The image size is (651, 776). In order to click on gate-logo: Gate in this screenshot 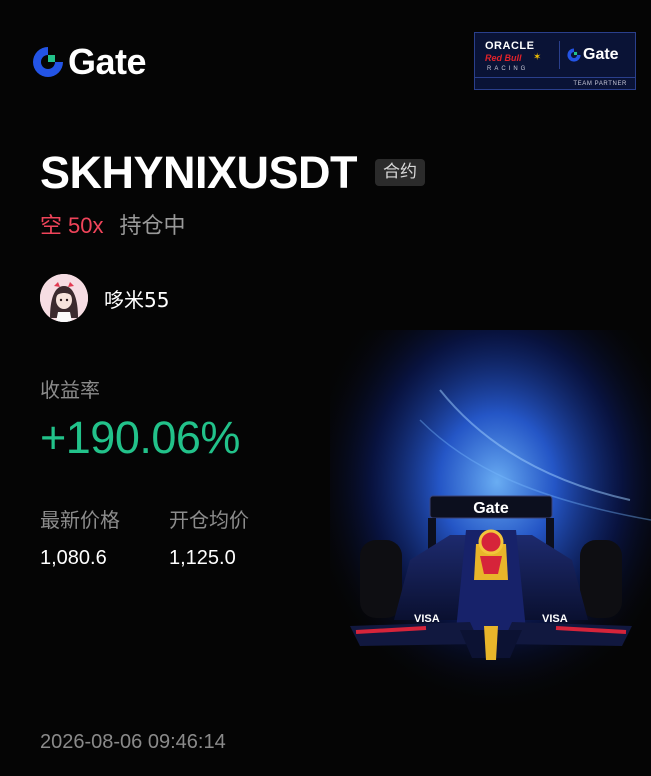, I will do `click(89, 61)`.